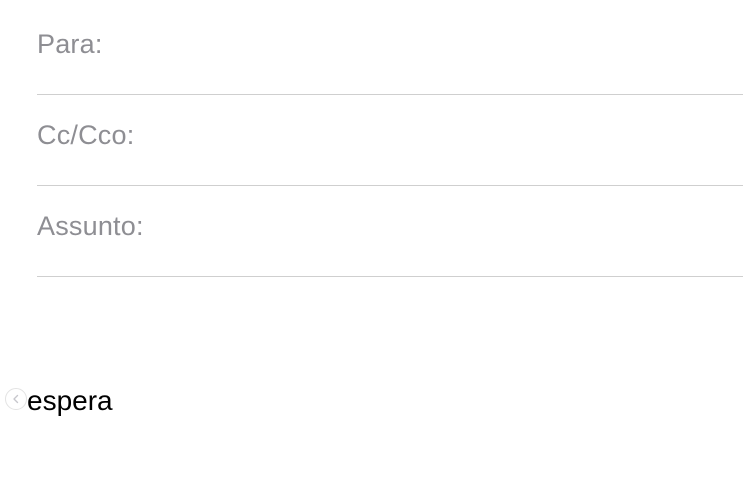 This screenshot has height=497, width=743. Describe the element at coordinates (86, 135) in the screenshot. I see `cc-bcc-label: Cc/Cco:` at that location.